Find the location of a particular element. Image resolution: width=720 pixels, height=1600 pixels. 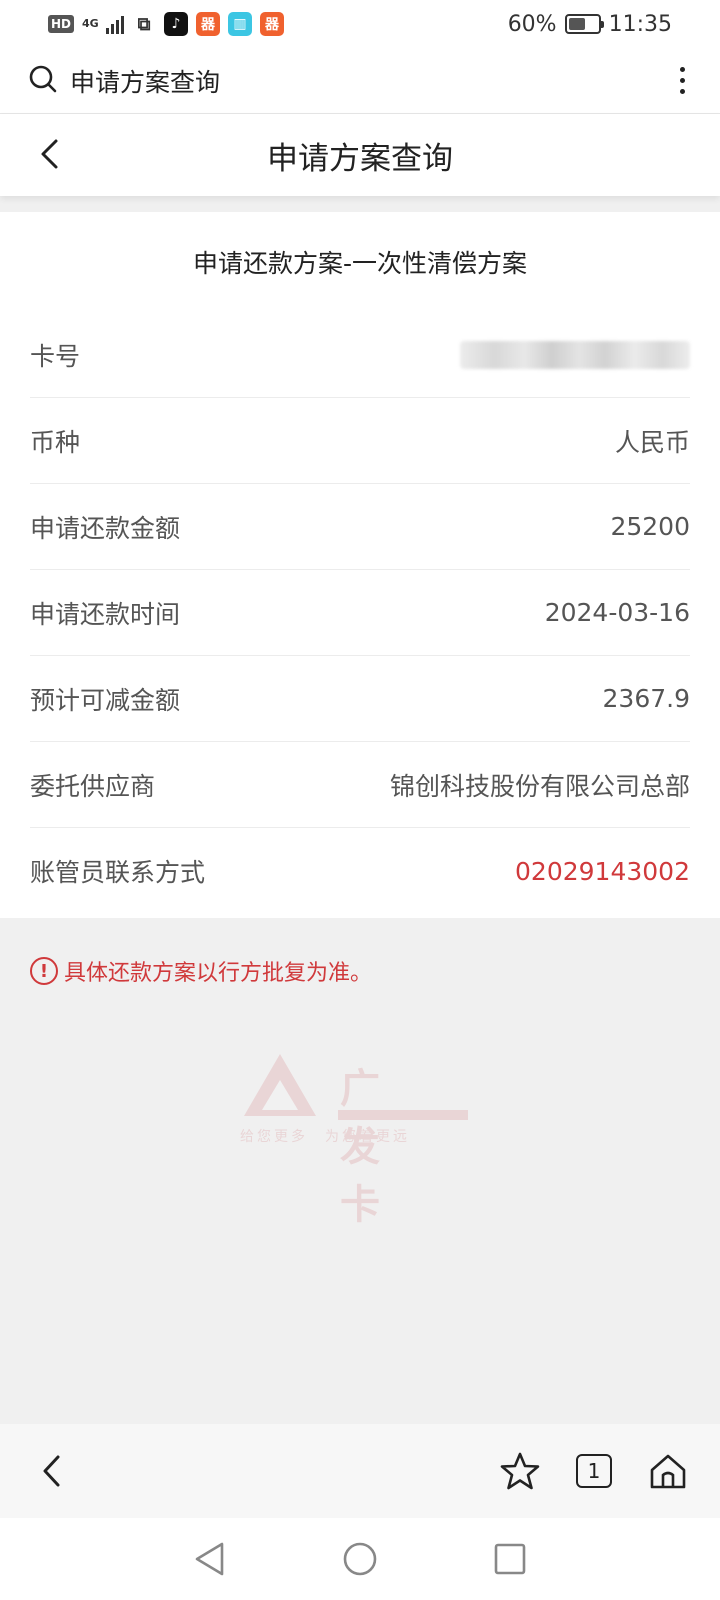

status-bar: HD 4G ⧉ ♪ 器 ▥ 器 60% 11:35 is located at coordinates (360, 24).